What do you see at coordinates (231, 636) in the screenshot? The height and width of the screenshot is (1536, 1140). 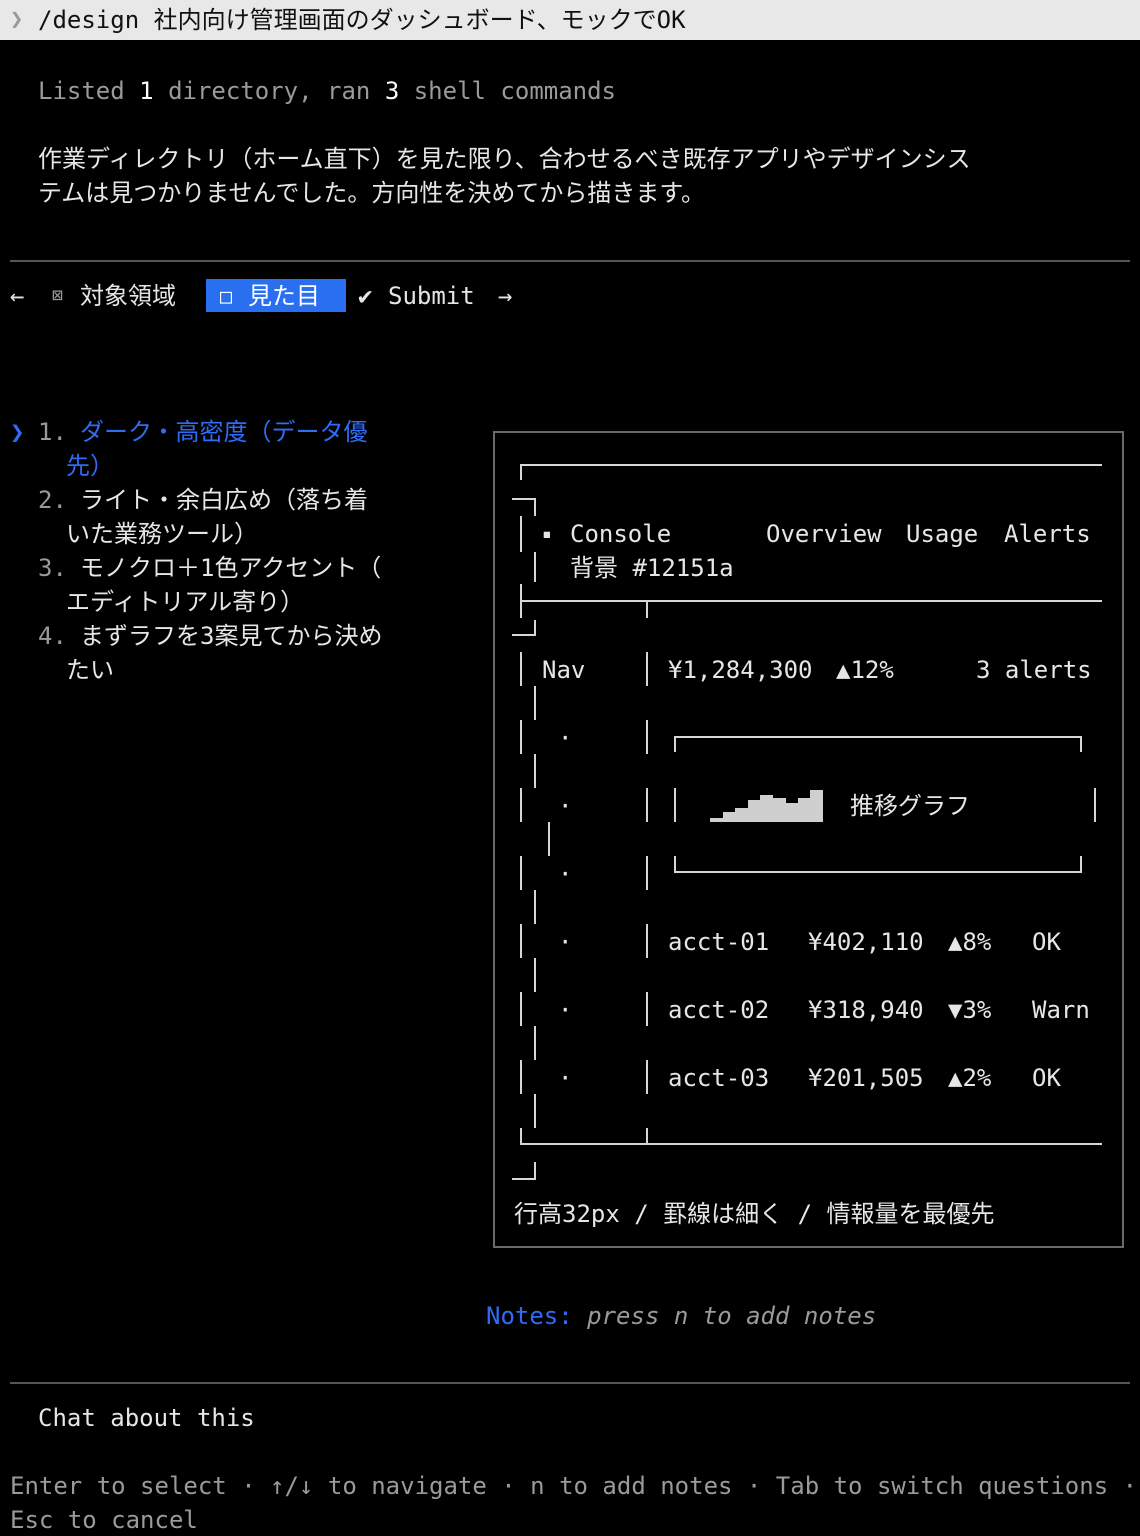 I see `option-4-label: まずラフを3案見てから決め` at bounding box center [231, 636].